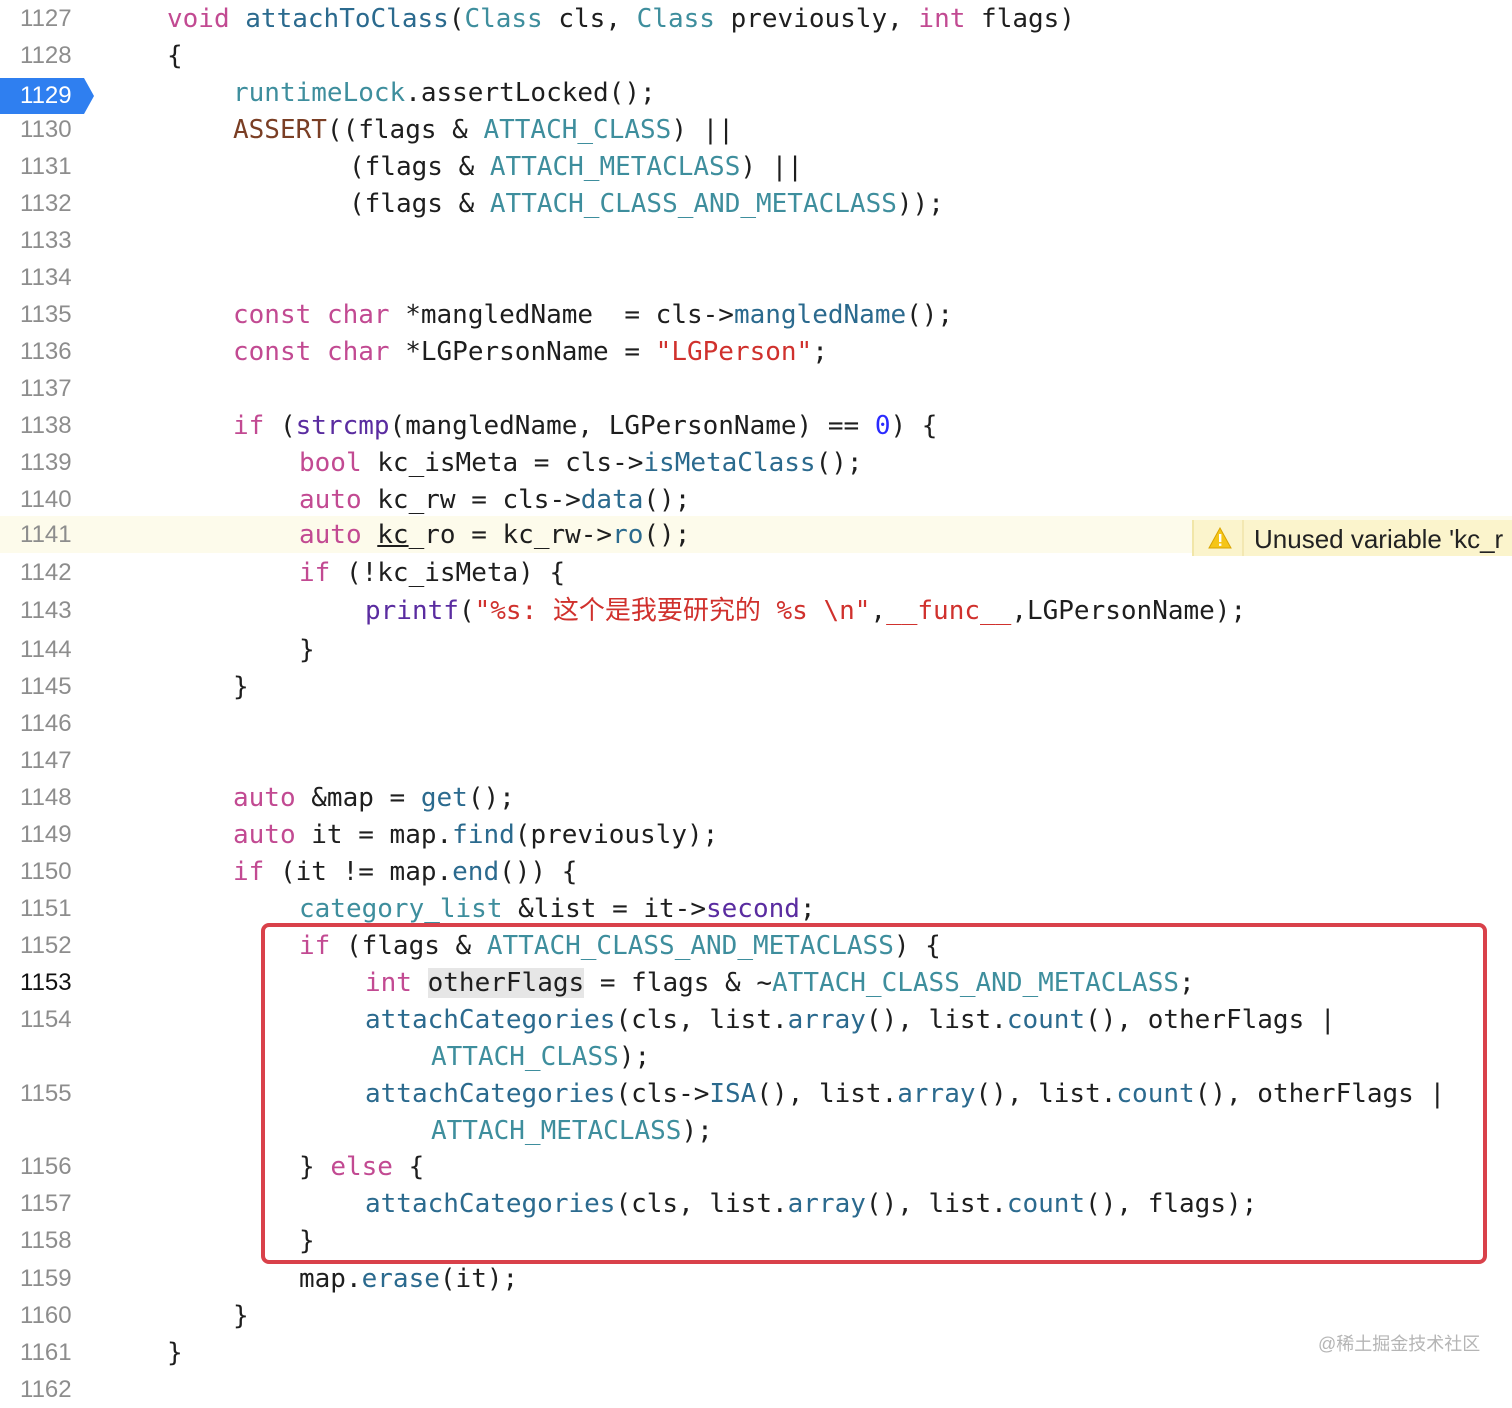 The width and height of the screenshot is (1512, 1408). Describe the element at coordinates (1379, 539) in the screenshot. I see `warning-message: Unused variable 'kc_r` at that location.